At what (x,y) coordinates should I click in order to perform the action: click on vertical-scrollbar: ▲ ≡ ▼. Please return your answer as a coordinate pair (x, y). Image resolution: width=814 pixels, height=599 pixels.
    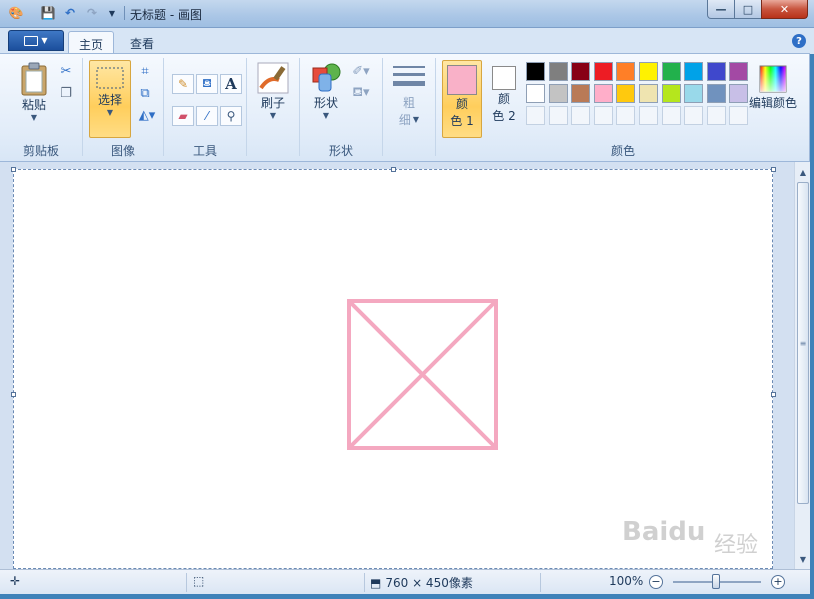
    Looking at the image, I should click on (802, 365).